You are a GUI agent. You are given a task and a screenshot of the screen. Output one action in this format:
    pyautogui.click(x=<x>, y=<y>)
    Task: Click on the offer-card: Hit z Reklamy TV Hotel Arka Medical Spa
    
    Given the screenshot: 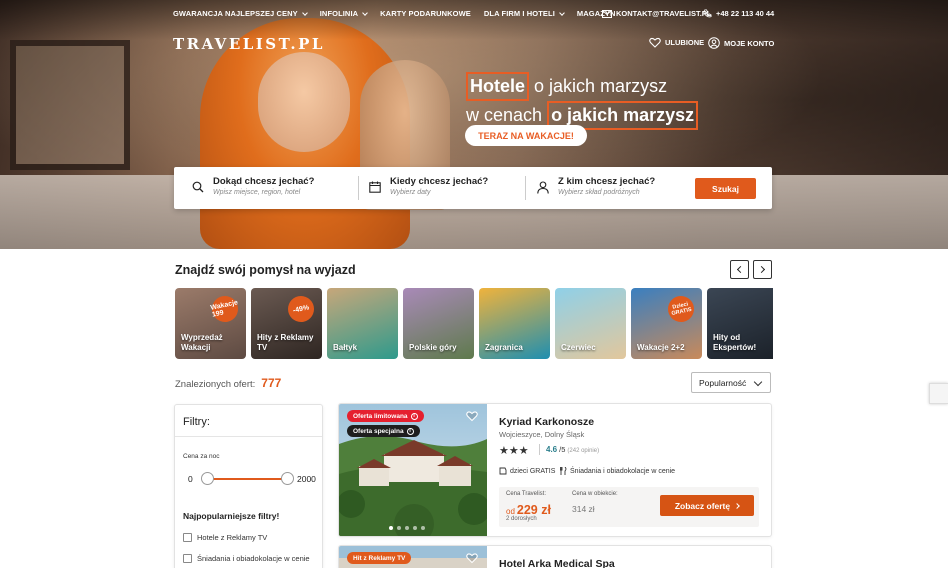 What is the action you would take?
    pyautogui.click(x=555, y=556)
    